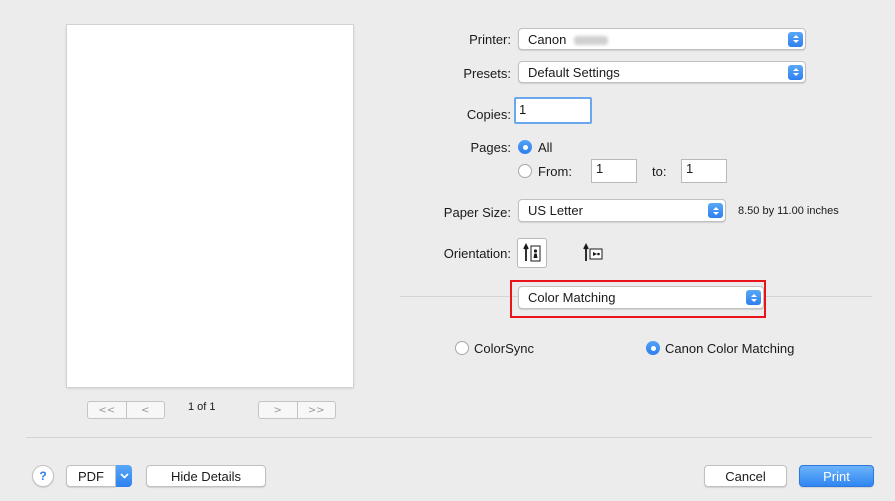  Describe the element at coordinates (525, 147) in the screenshot. I see `pages-all-radio` at that location.